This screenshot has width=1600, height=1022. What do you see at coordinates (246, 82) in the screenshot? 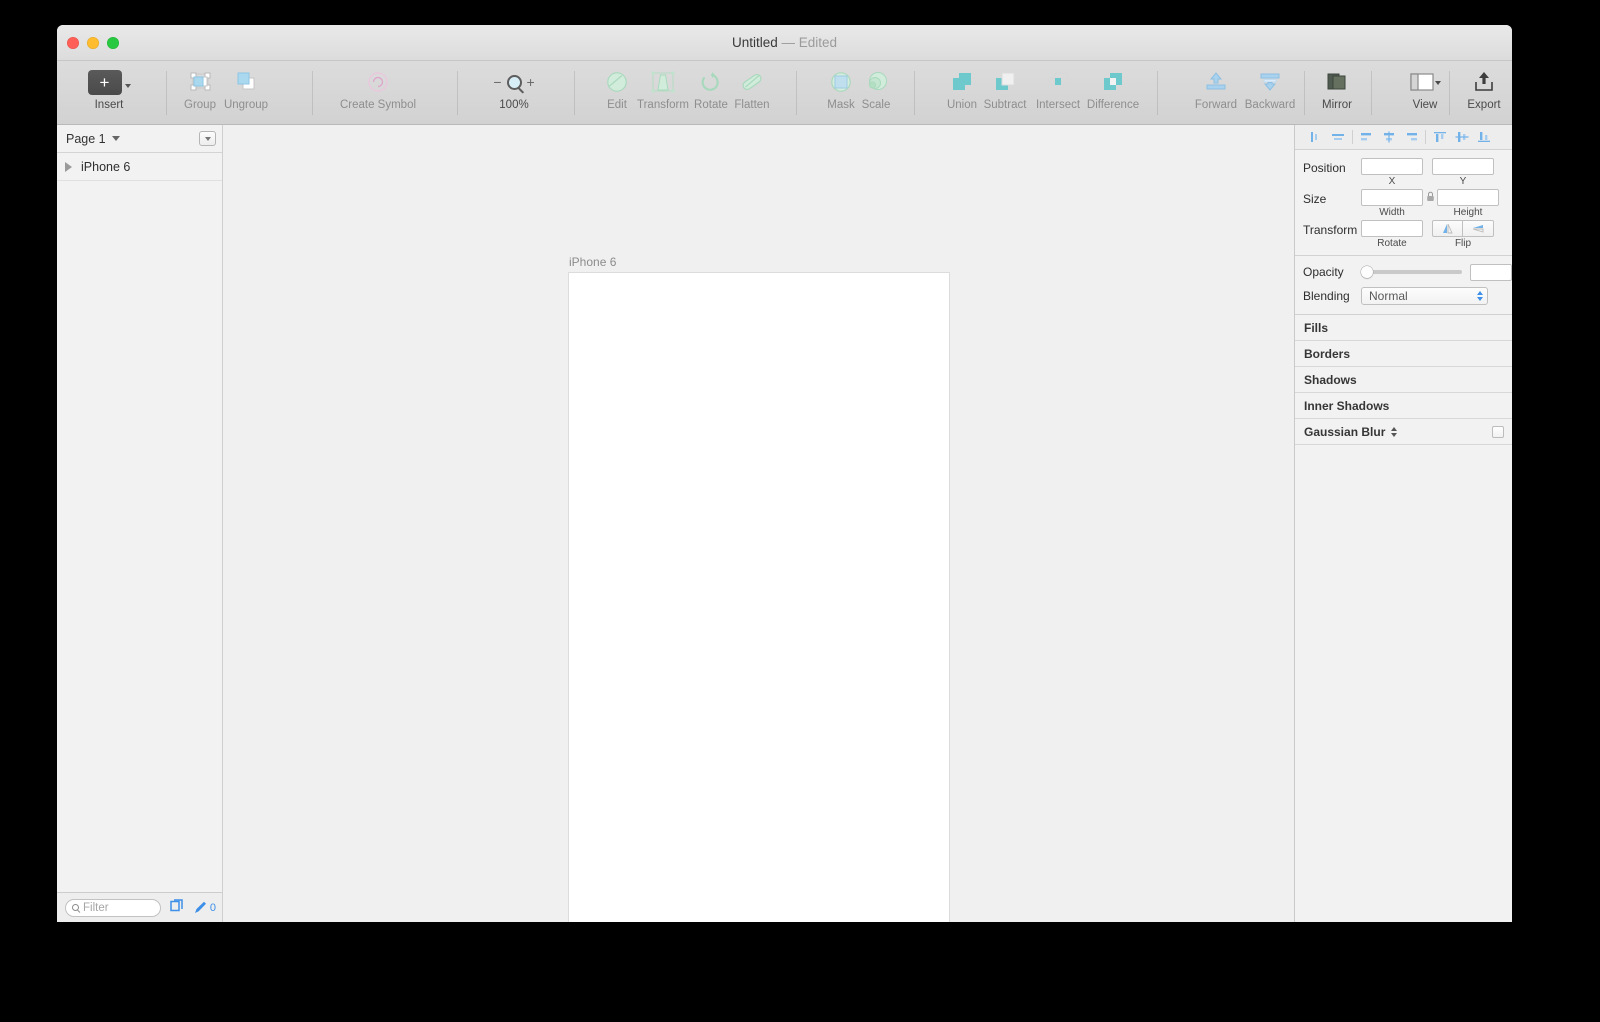
I see `ungroup-icon` at bounding box center [246, 82].